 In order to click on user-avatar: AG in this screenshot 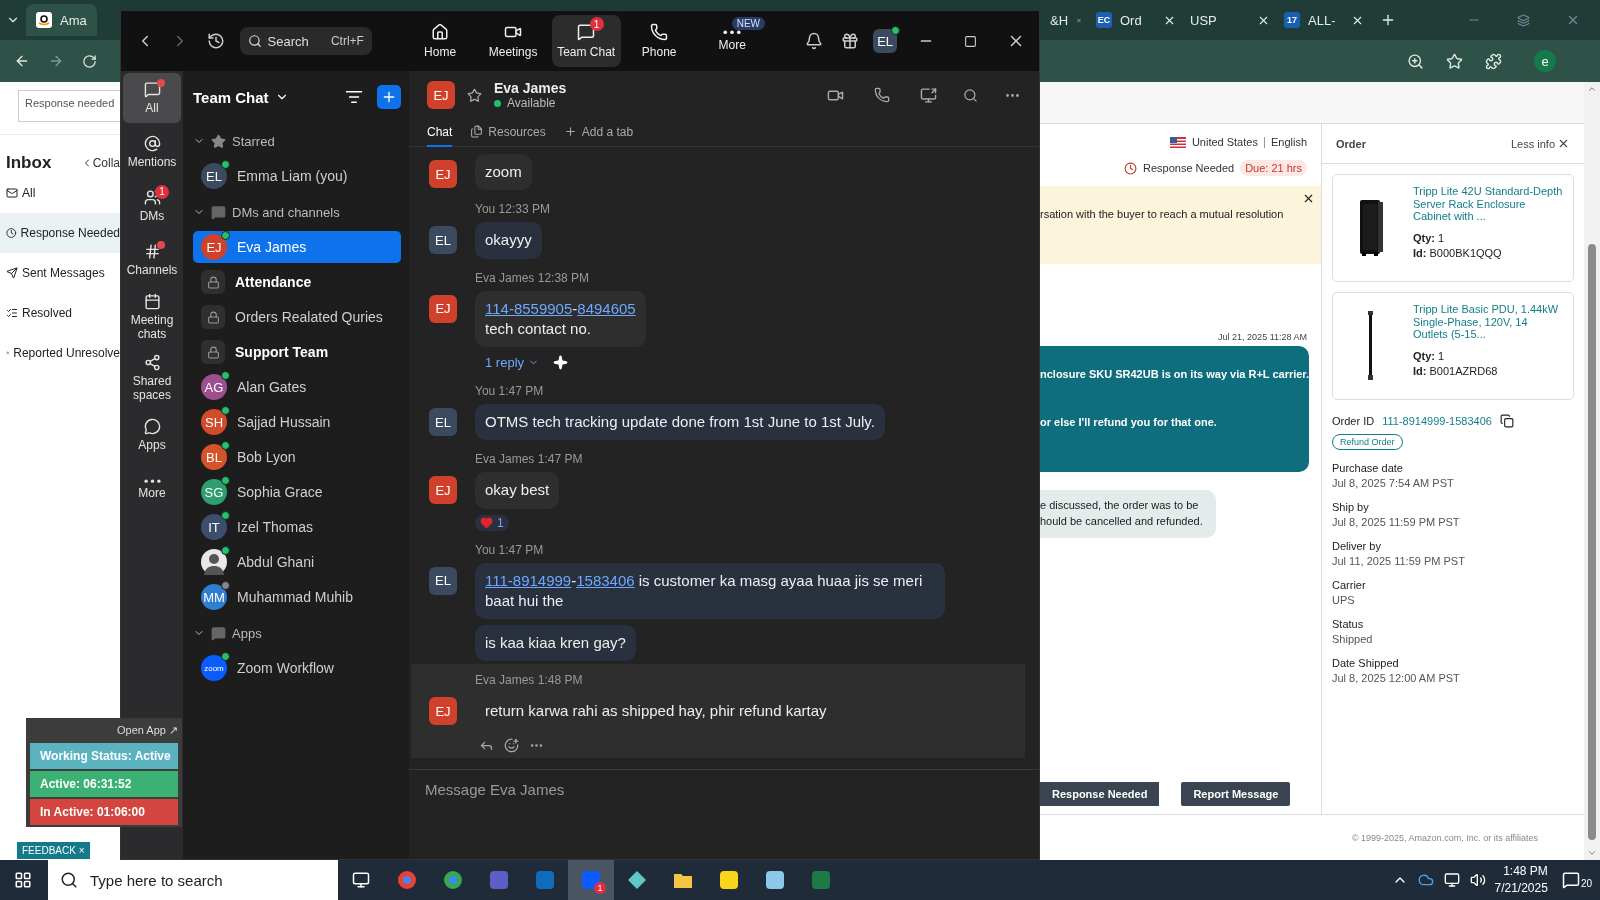, I will do `click(214, 387)`.